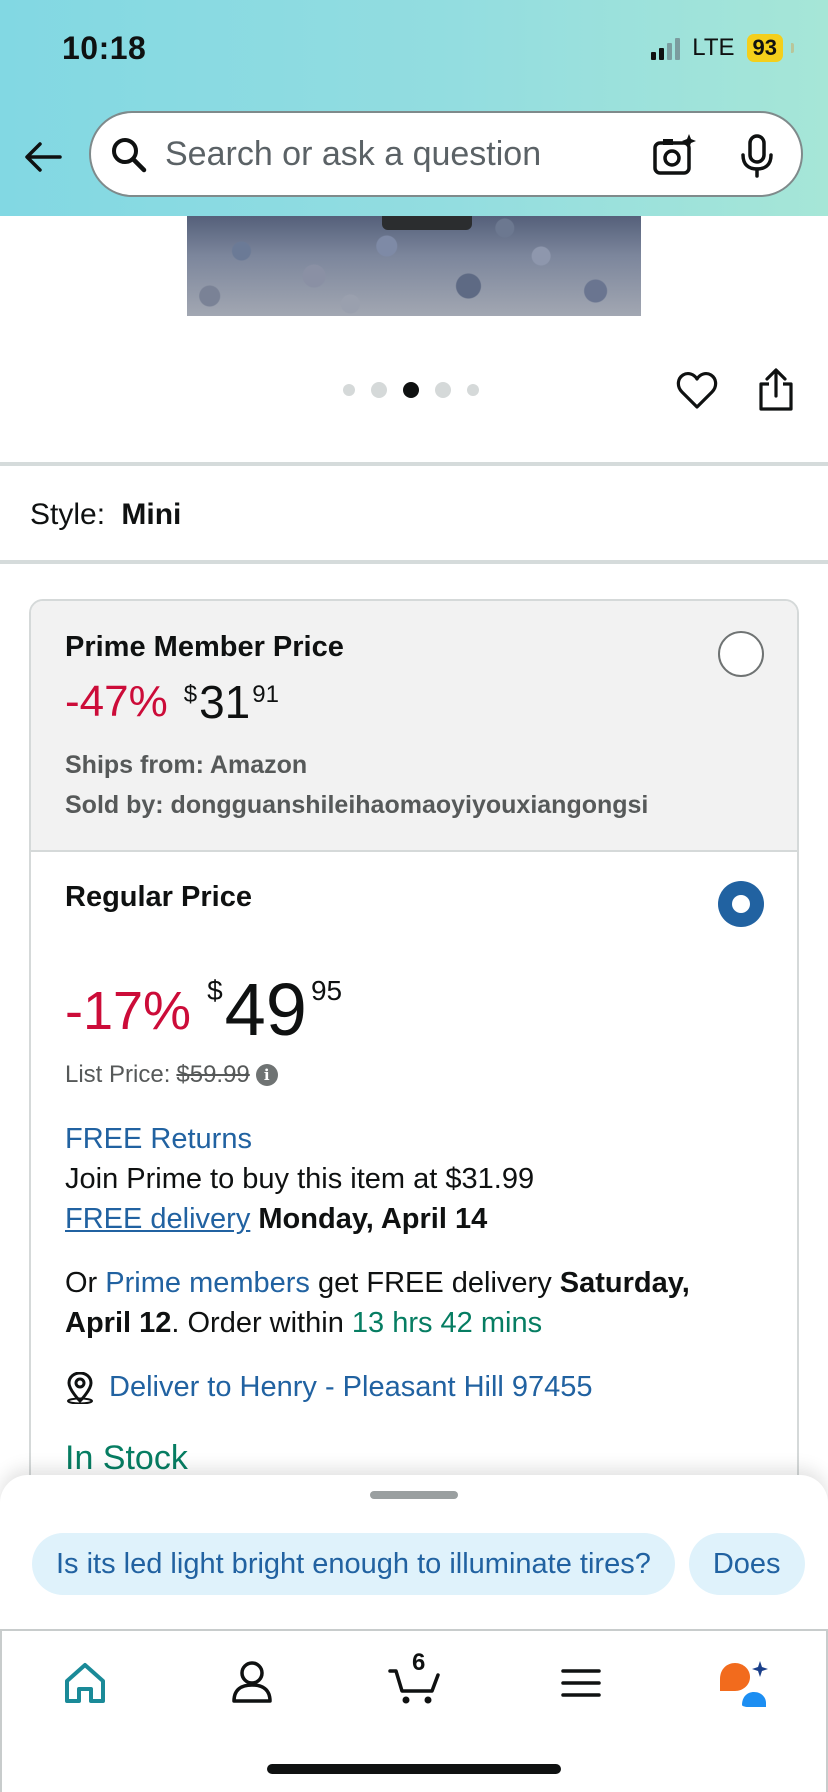 Image resolution: width=828 pixels, height=1792 pixels. What do you see at coordinates (697, 391) in the screenshot?
I see `heart-icon` at bounding box center [697, 391].